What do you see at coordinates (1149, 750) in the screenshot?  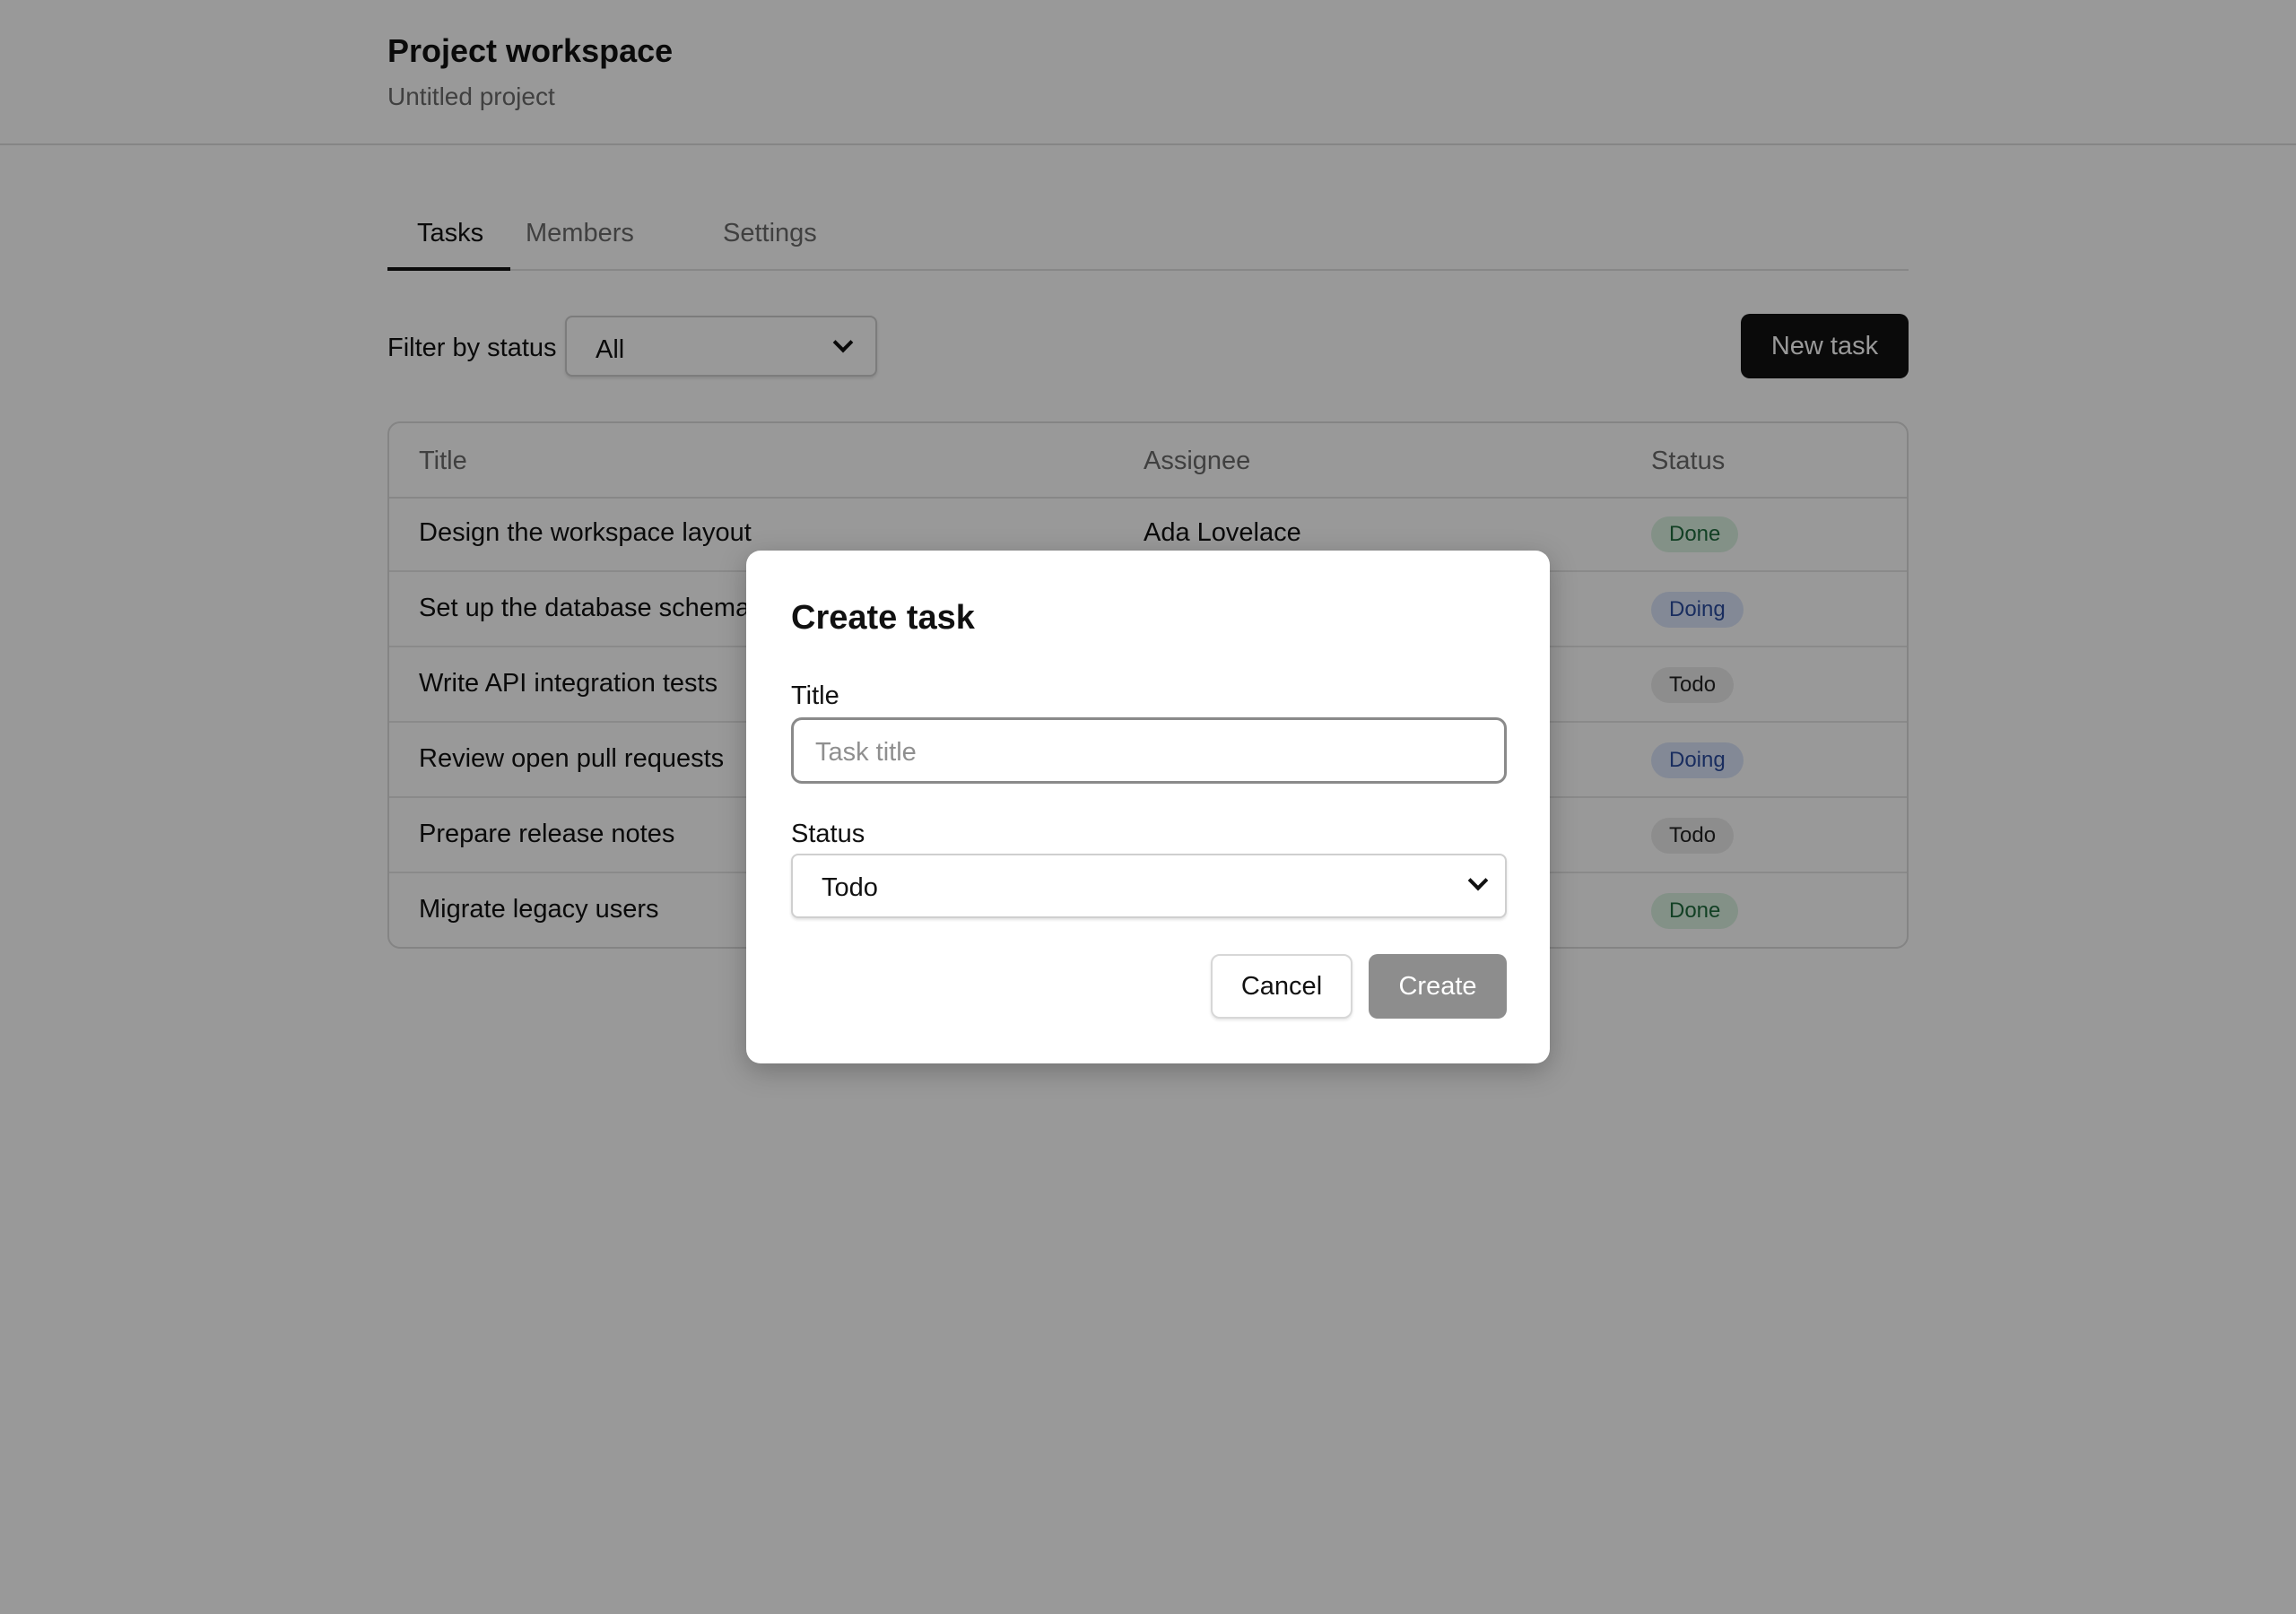 I see `task-title-input: Task title` at bounding box center [1149, 750].